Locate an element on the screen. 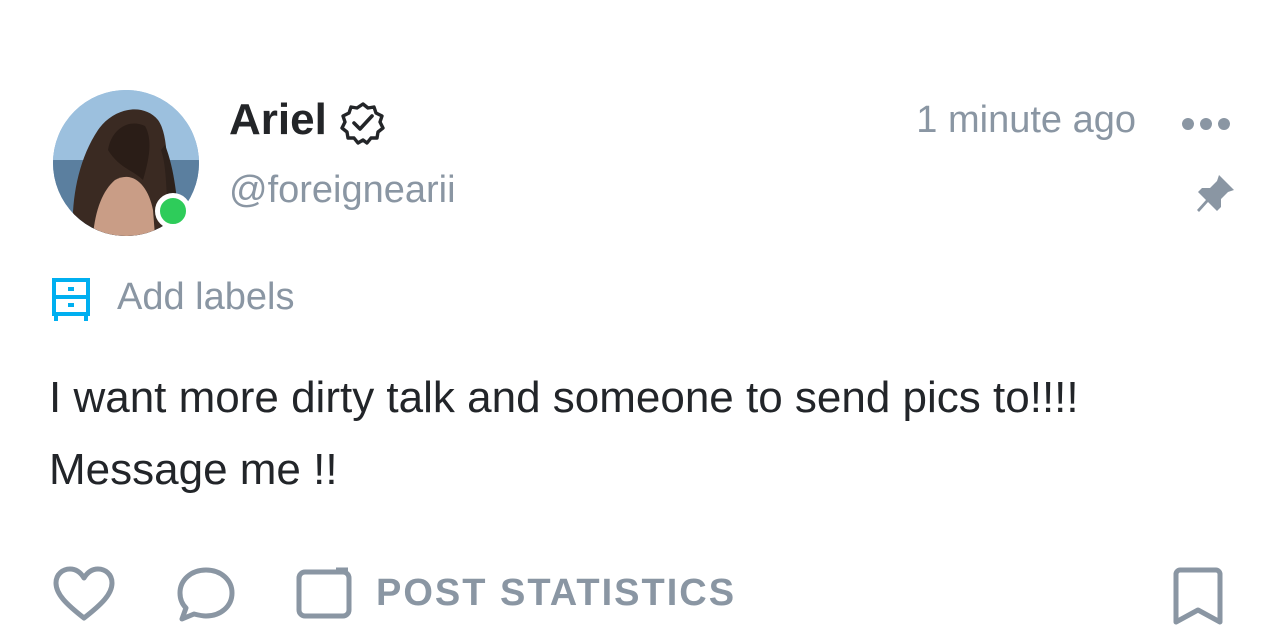  more-horizontal-icon is located at coordinates (1206, 124).